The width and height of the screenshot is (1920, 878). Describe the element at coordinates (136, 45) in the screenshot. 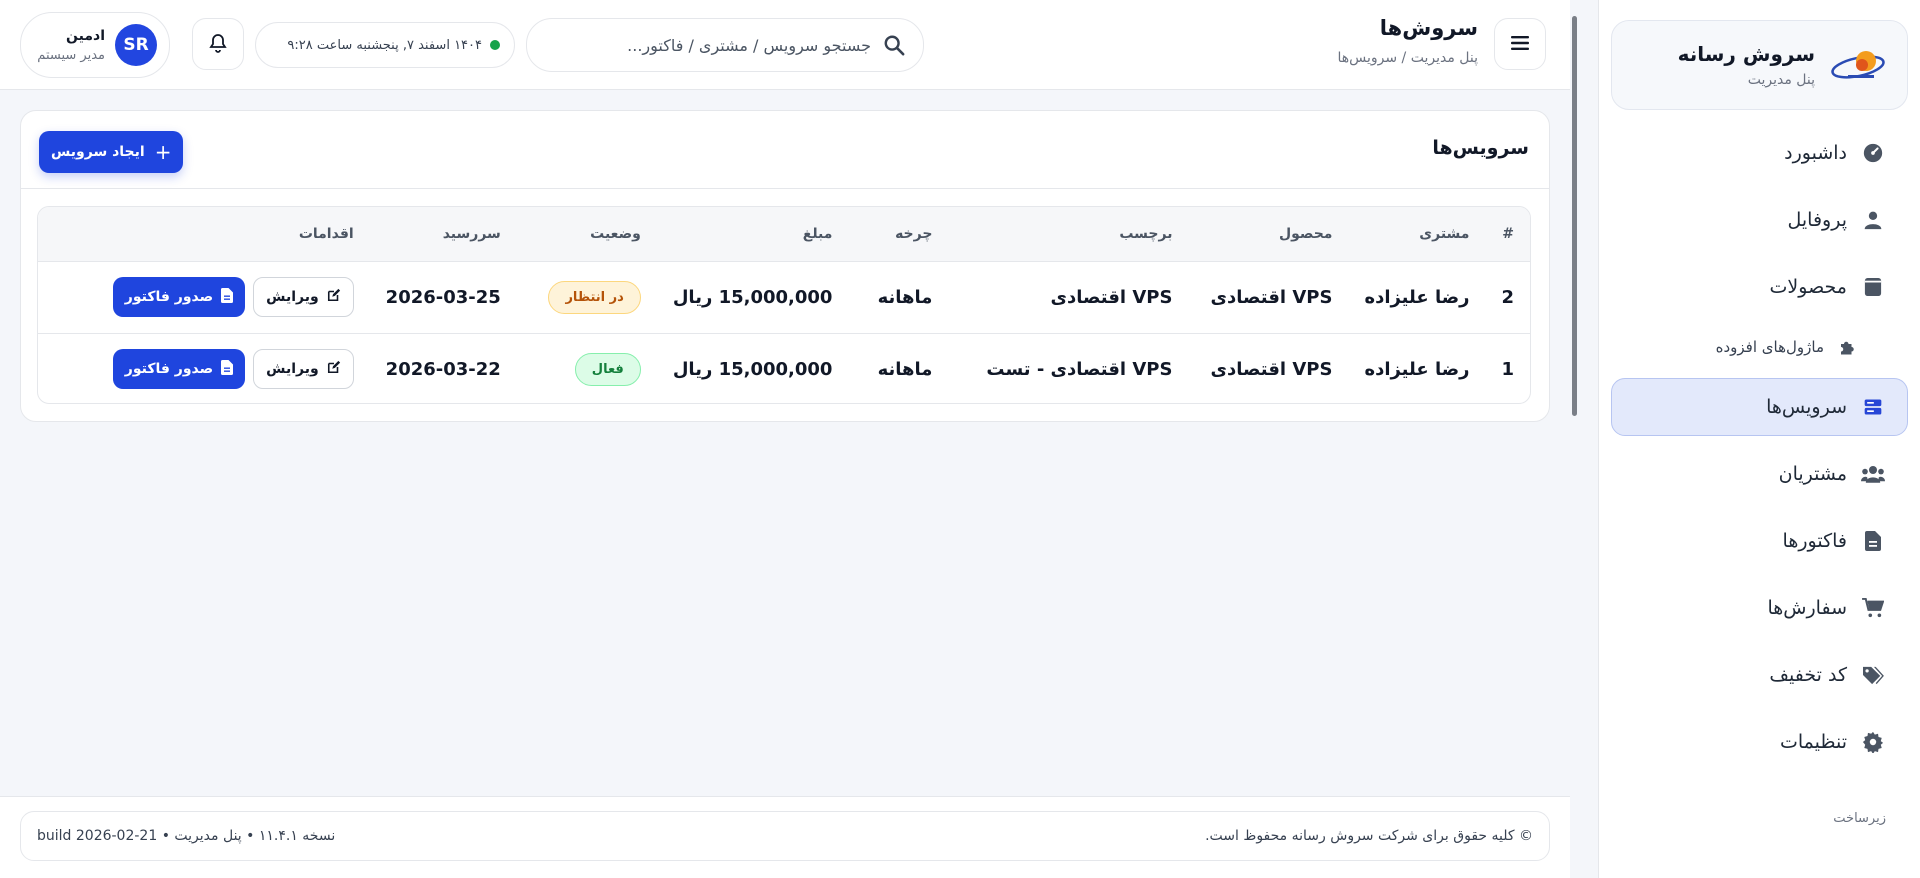

I see `avatar: SR` at that location.